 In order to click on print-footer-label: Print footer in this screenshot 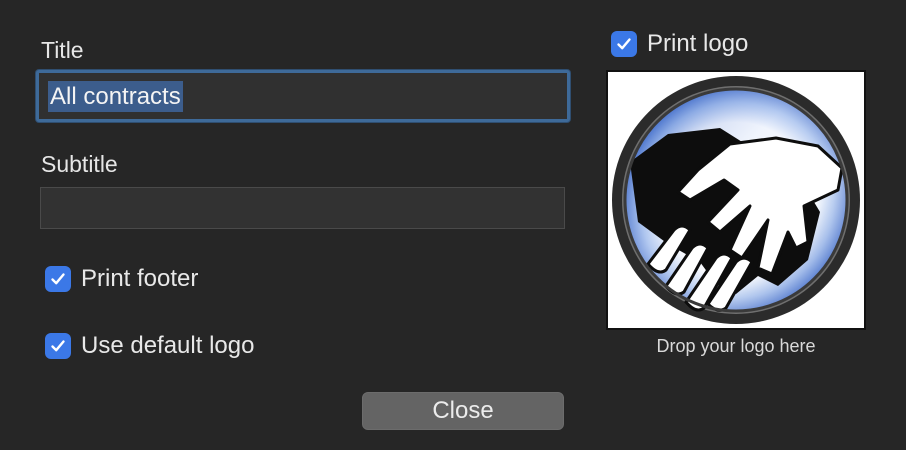, I will do `click(140, 278)`.